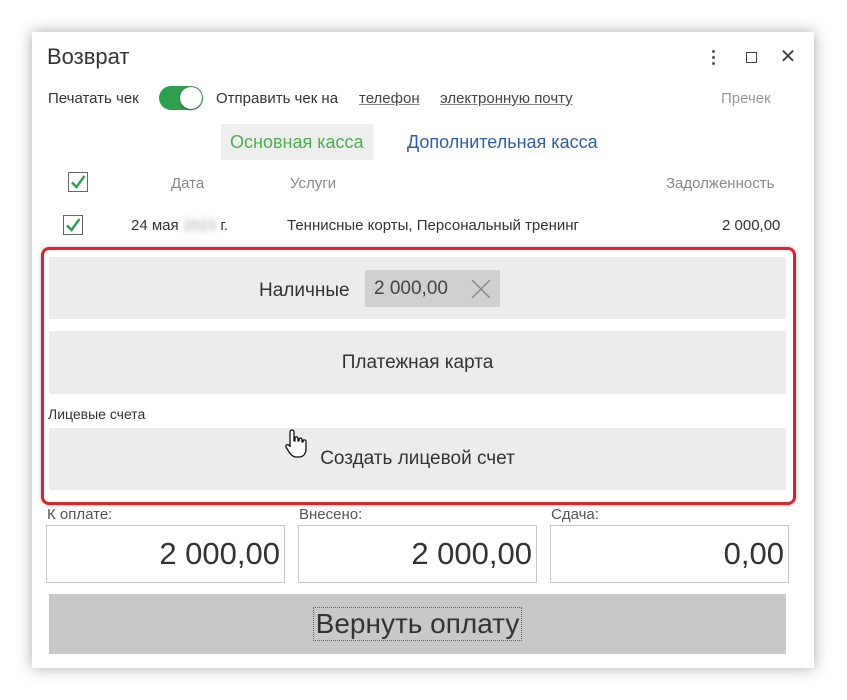  I want to click on personal-accounts-label: Лицевые счета, so click(97, 414).